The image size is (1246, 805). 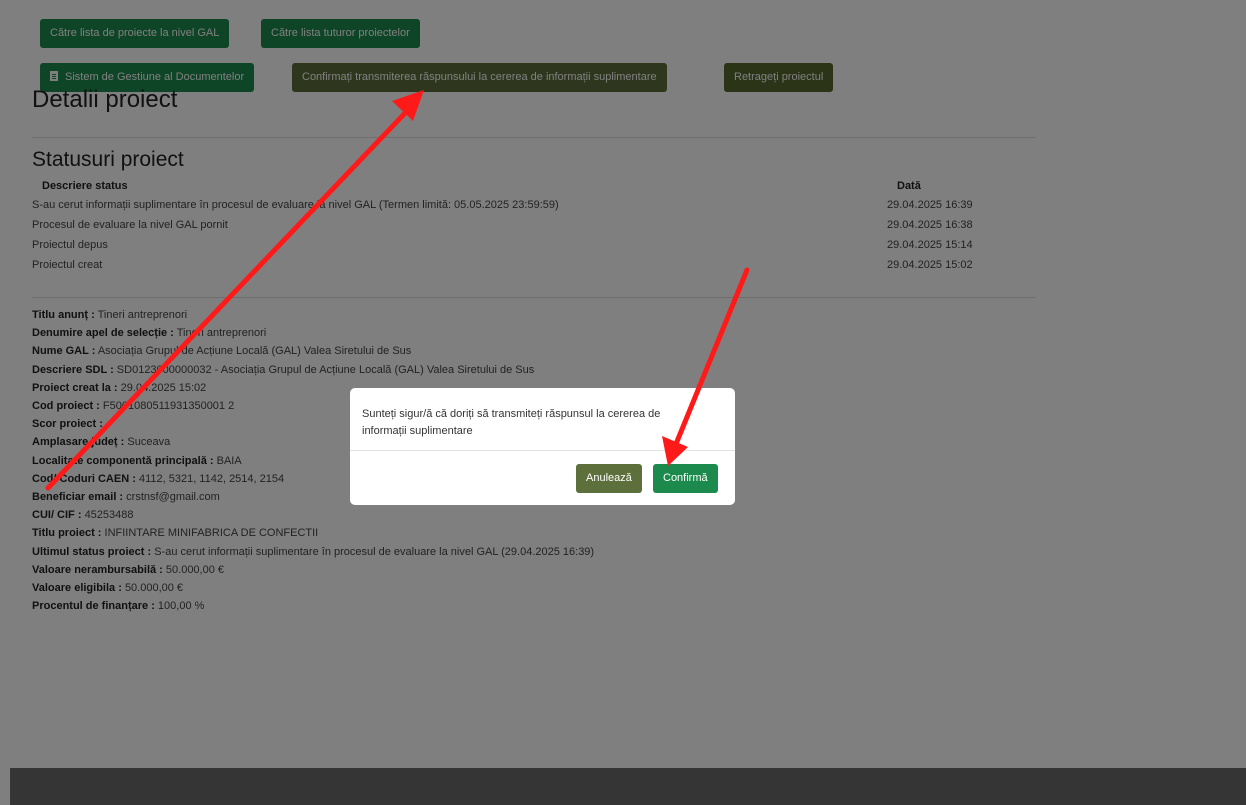 What do you see at coordinates (685, 478) in the screenshot?
I see `confirm-button: Confirmă` at bounding box center [685, 478].